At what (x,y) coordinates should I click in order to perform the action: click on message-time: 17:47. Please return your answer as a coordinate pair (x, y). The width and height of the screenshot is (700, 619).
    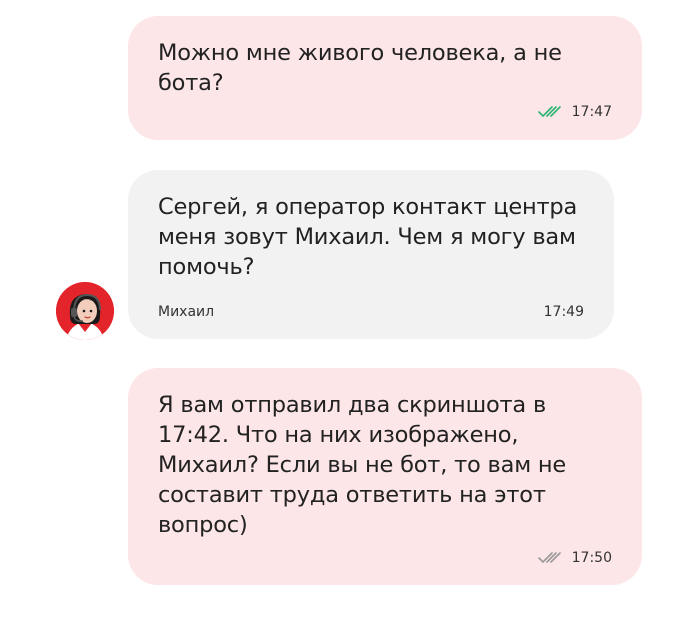
    Looking at the image, I should click on (591, 112).